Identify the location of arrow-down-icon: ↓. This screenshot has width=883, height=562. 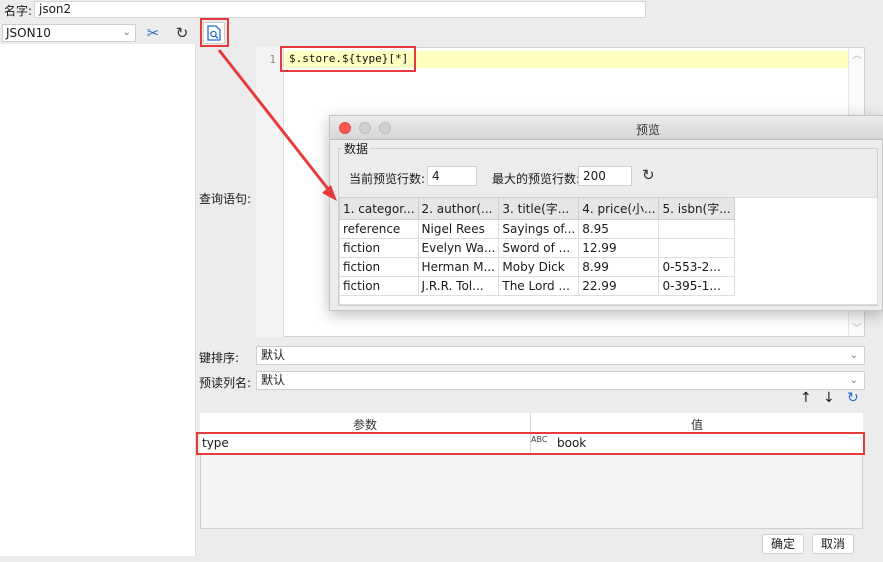
(829, 398).